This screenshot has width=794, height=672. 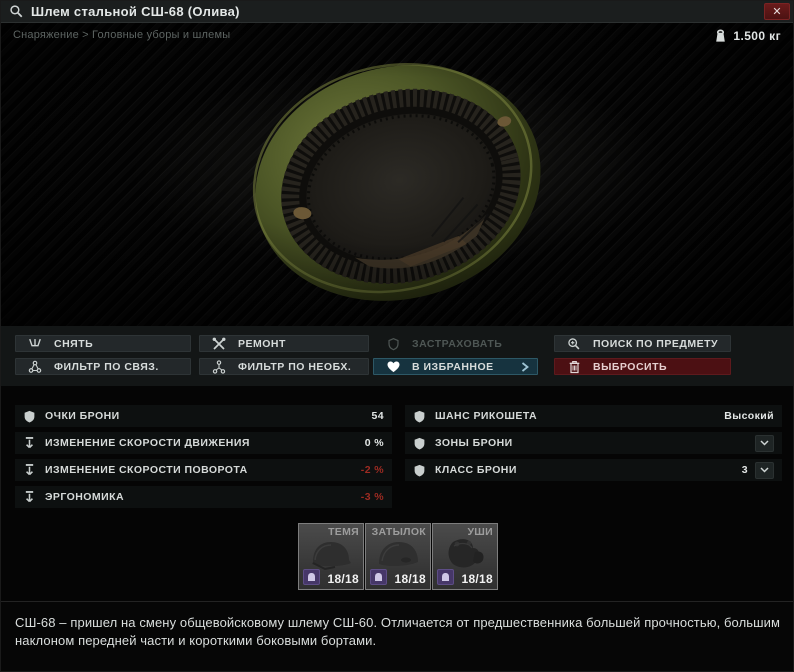 What do you see at coordinates (574, 367) in the screenshot?
I see `trash-icon` at bounding box center [574, 367].